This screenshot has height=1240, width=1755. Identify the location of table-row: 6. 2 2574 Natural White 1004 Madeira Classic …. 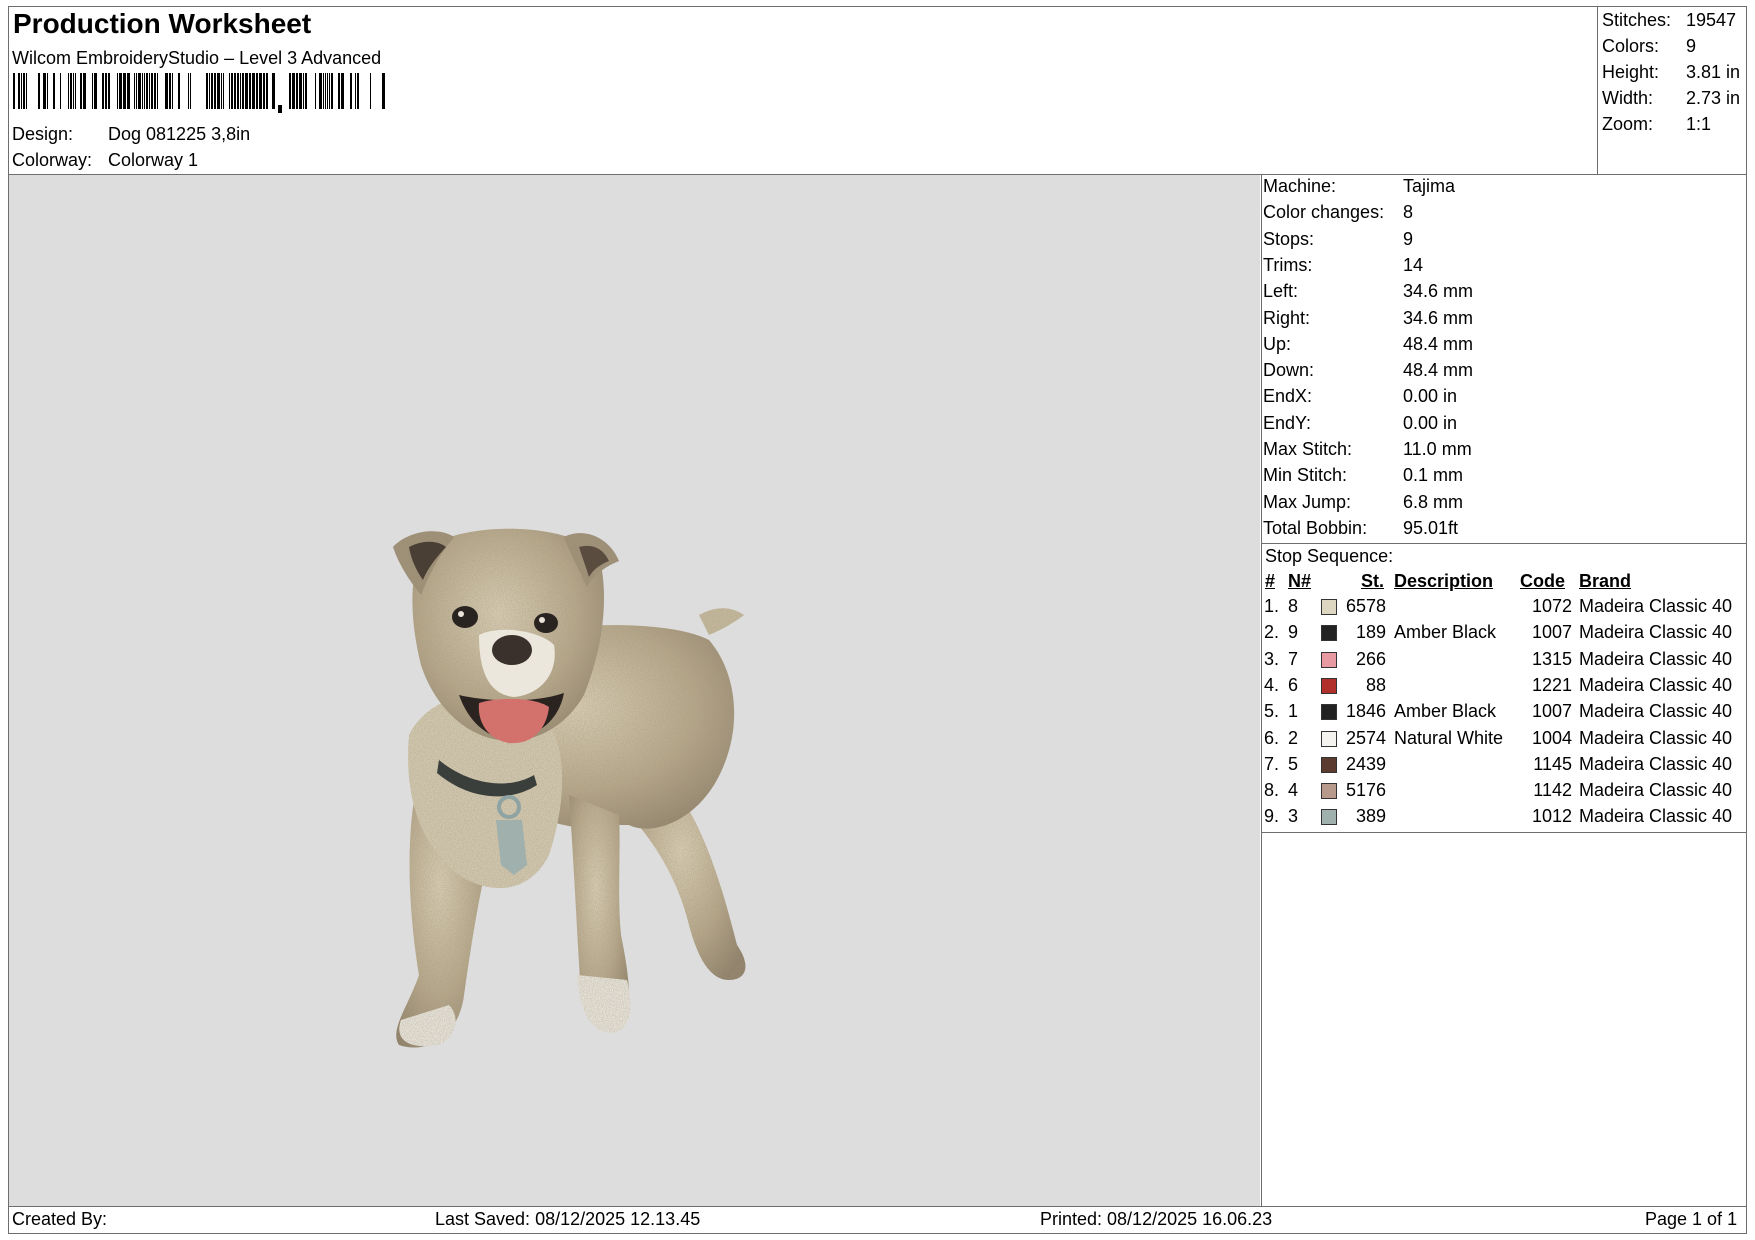
(877, 741).